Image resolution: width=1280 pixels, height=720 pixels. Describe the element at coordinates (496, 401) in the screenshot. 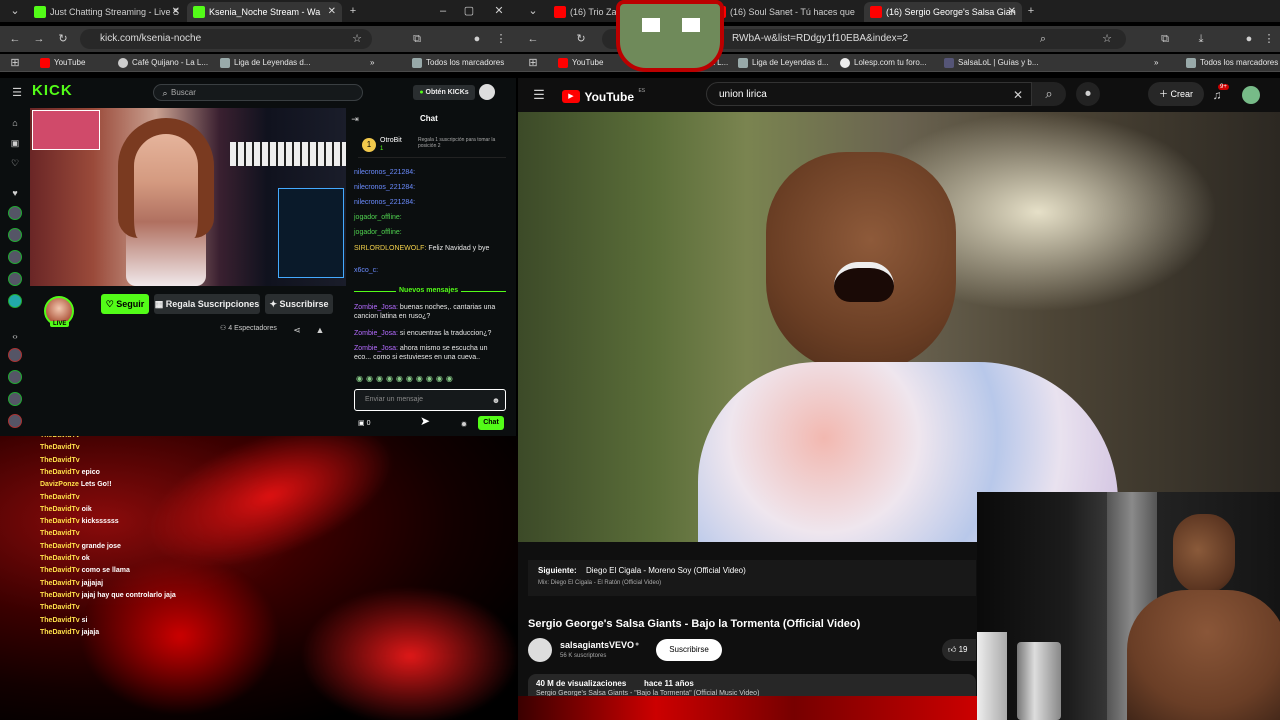

I see `emoji-icon: ☻` at that location.